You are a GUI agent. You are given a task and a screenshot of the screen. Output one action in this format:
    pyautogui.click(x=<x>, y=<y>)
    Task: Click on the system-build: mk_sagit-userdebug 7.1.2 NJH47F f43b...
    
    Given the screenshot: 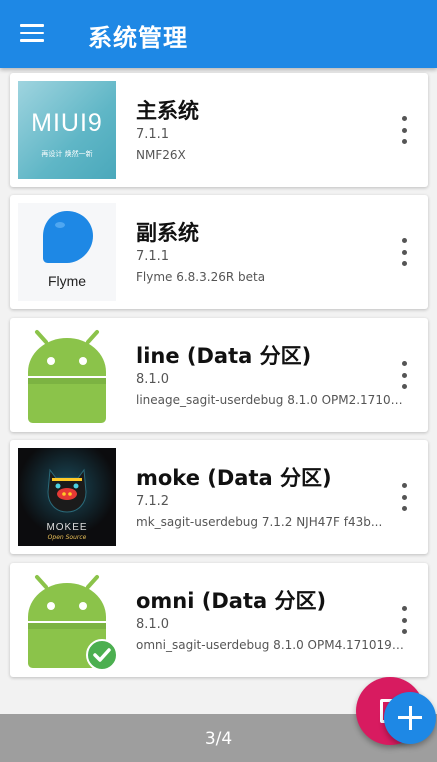 What is the action you would take?
    pyautogui.click(x=259, y=522)
    